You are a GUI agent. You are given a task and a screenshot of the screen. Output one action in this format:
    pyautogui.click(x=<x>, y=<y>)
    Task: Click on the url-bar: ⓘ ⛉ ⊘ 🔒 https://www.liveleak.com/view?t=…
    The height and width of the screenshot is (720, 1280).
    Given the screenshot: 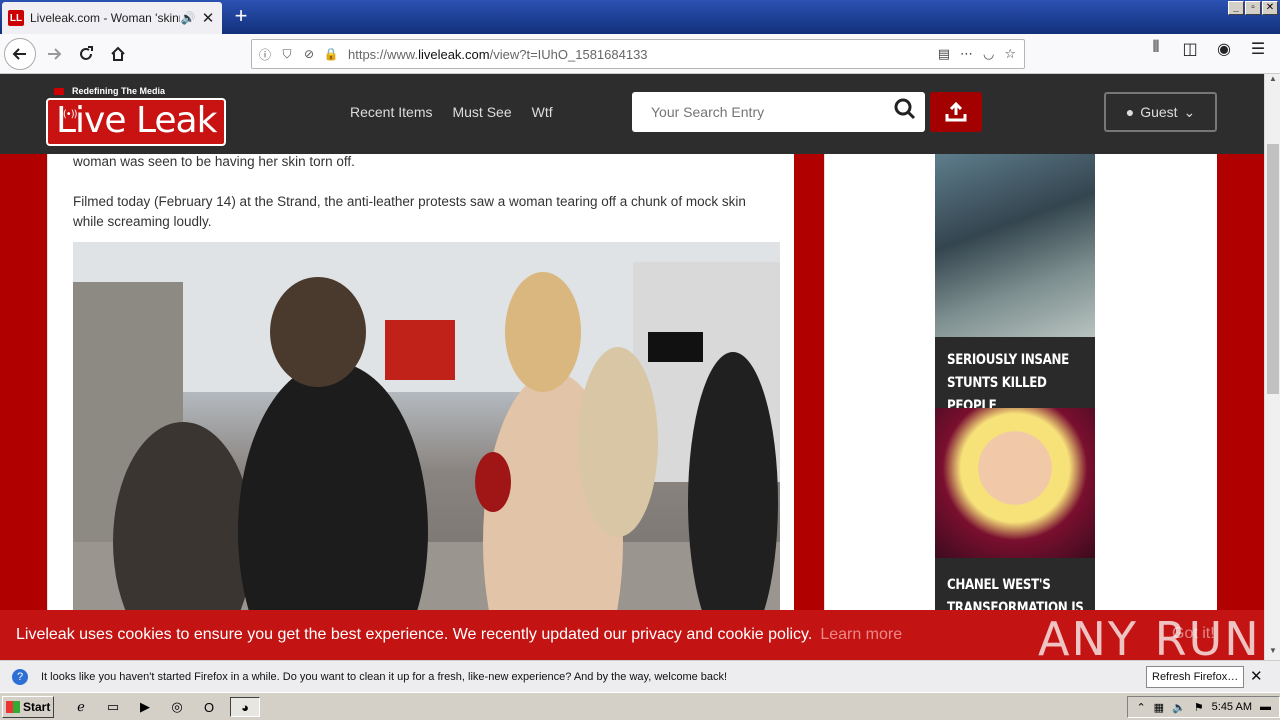 What is the action you would take?
    pyautogui.click(x=638, y=54)
    